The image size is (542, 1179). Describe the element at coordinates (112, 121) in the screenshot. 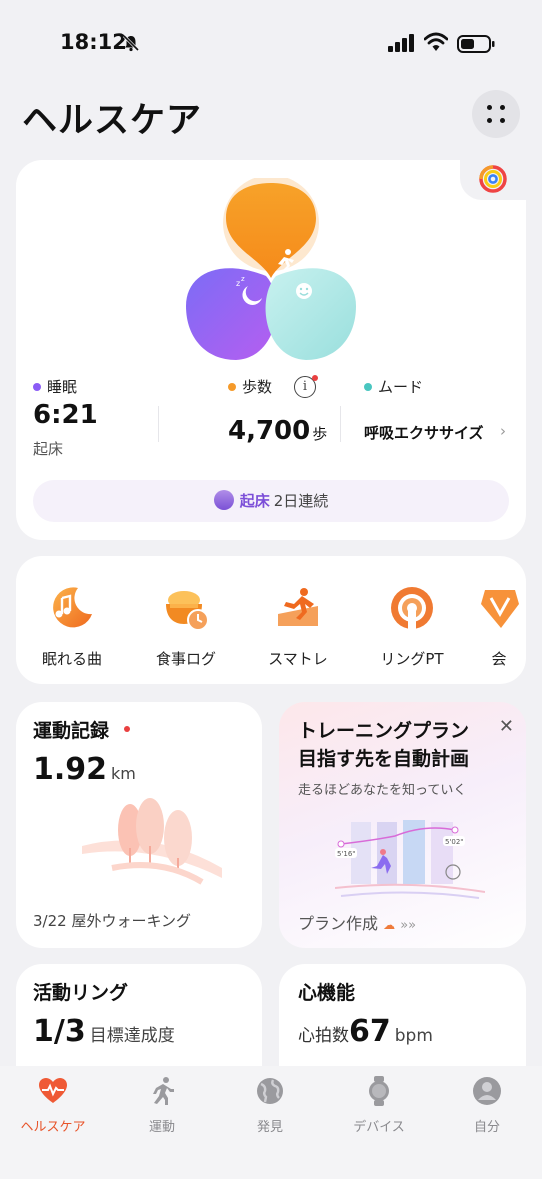

I see `page-title: ヘルスケア` at that location.